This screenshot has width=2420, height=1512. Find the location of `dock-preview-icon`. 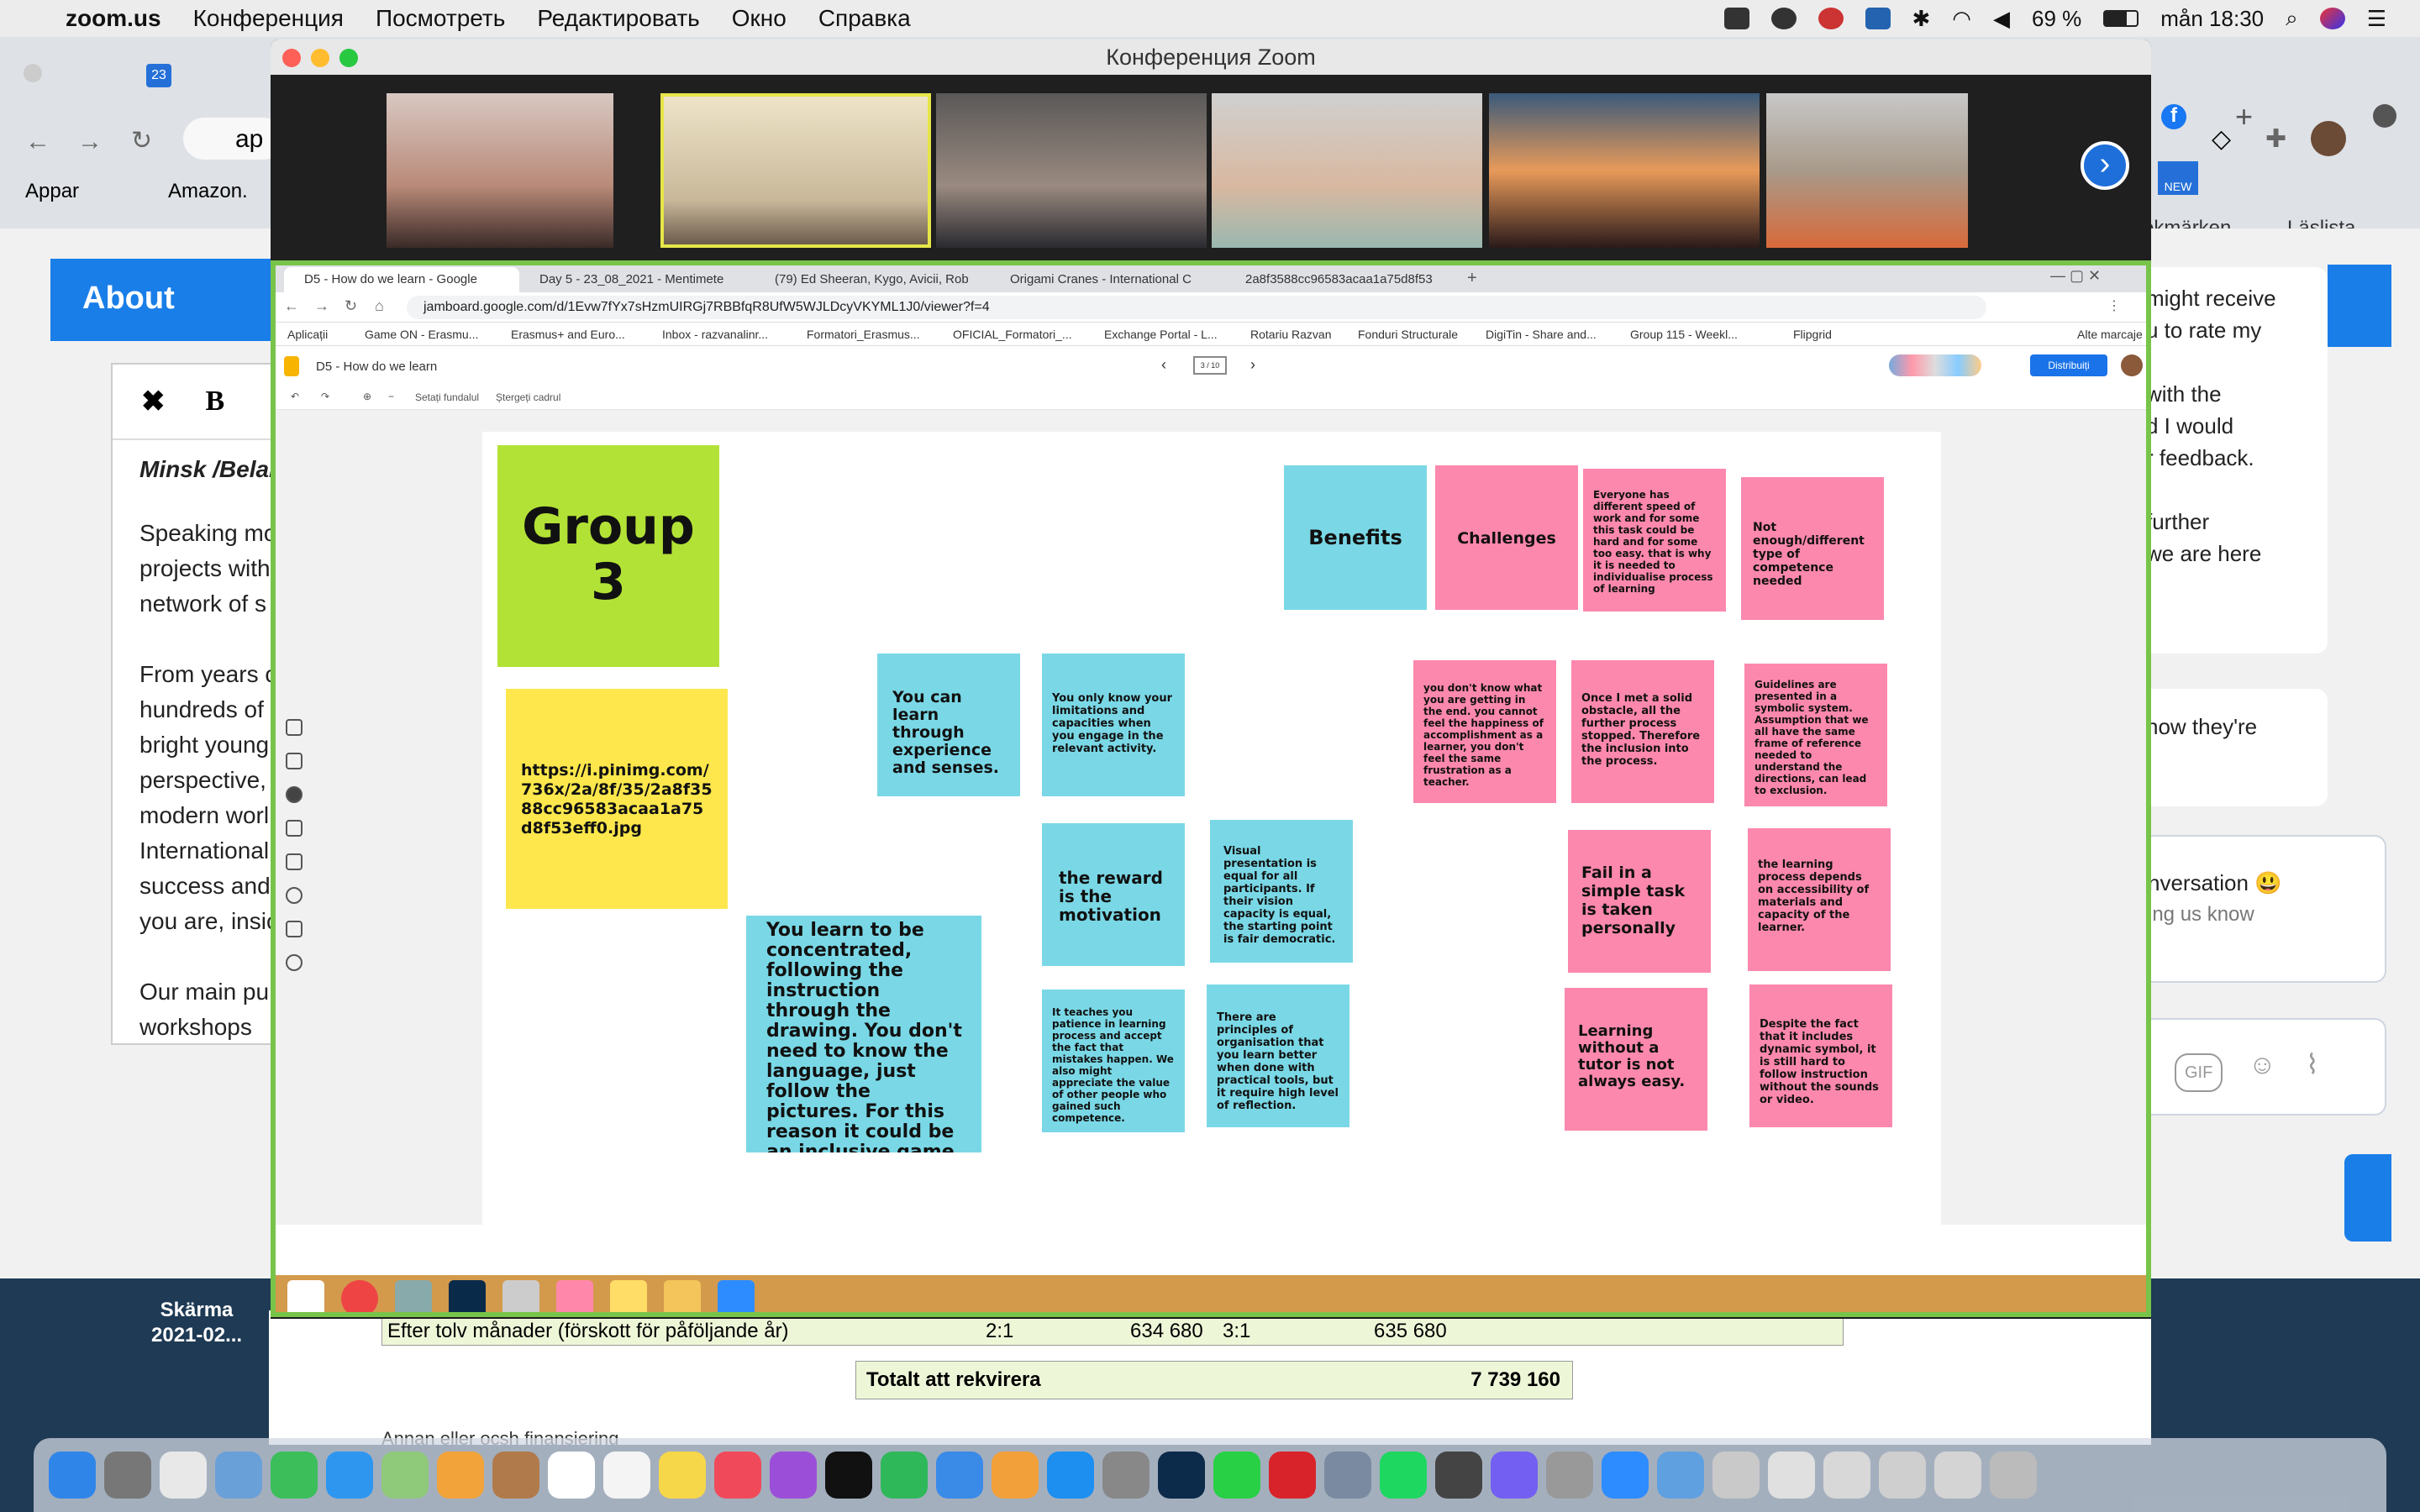

dock-preview-icon is located at coordinates (239, 1475).